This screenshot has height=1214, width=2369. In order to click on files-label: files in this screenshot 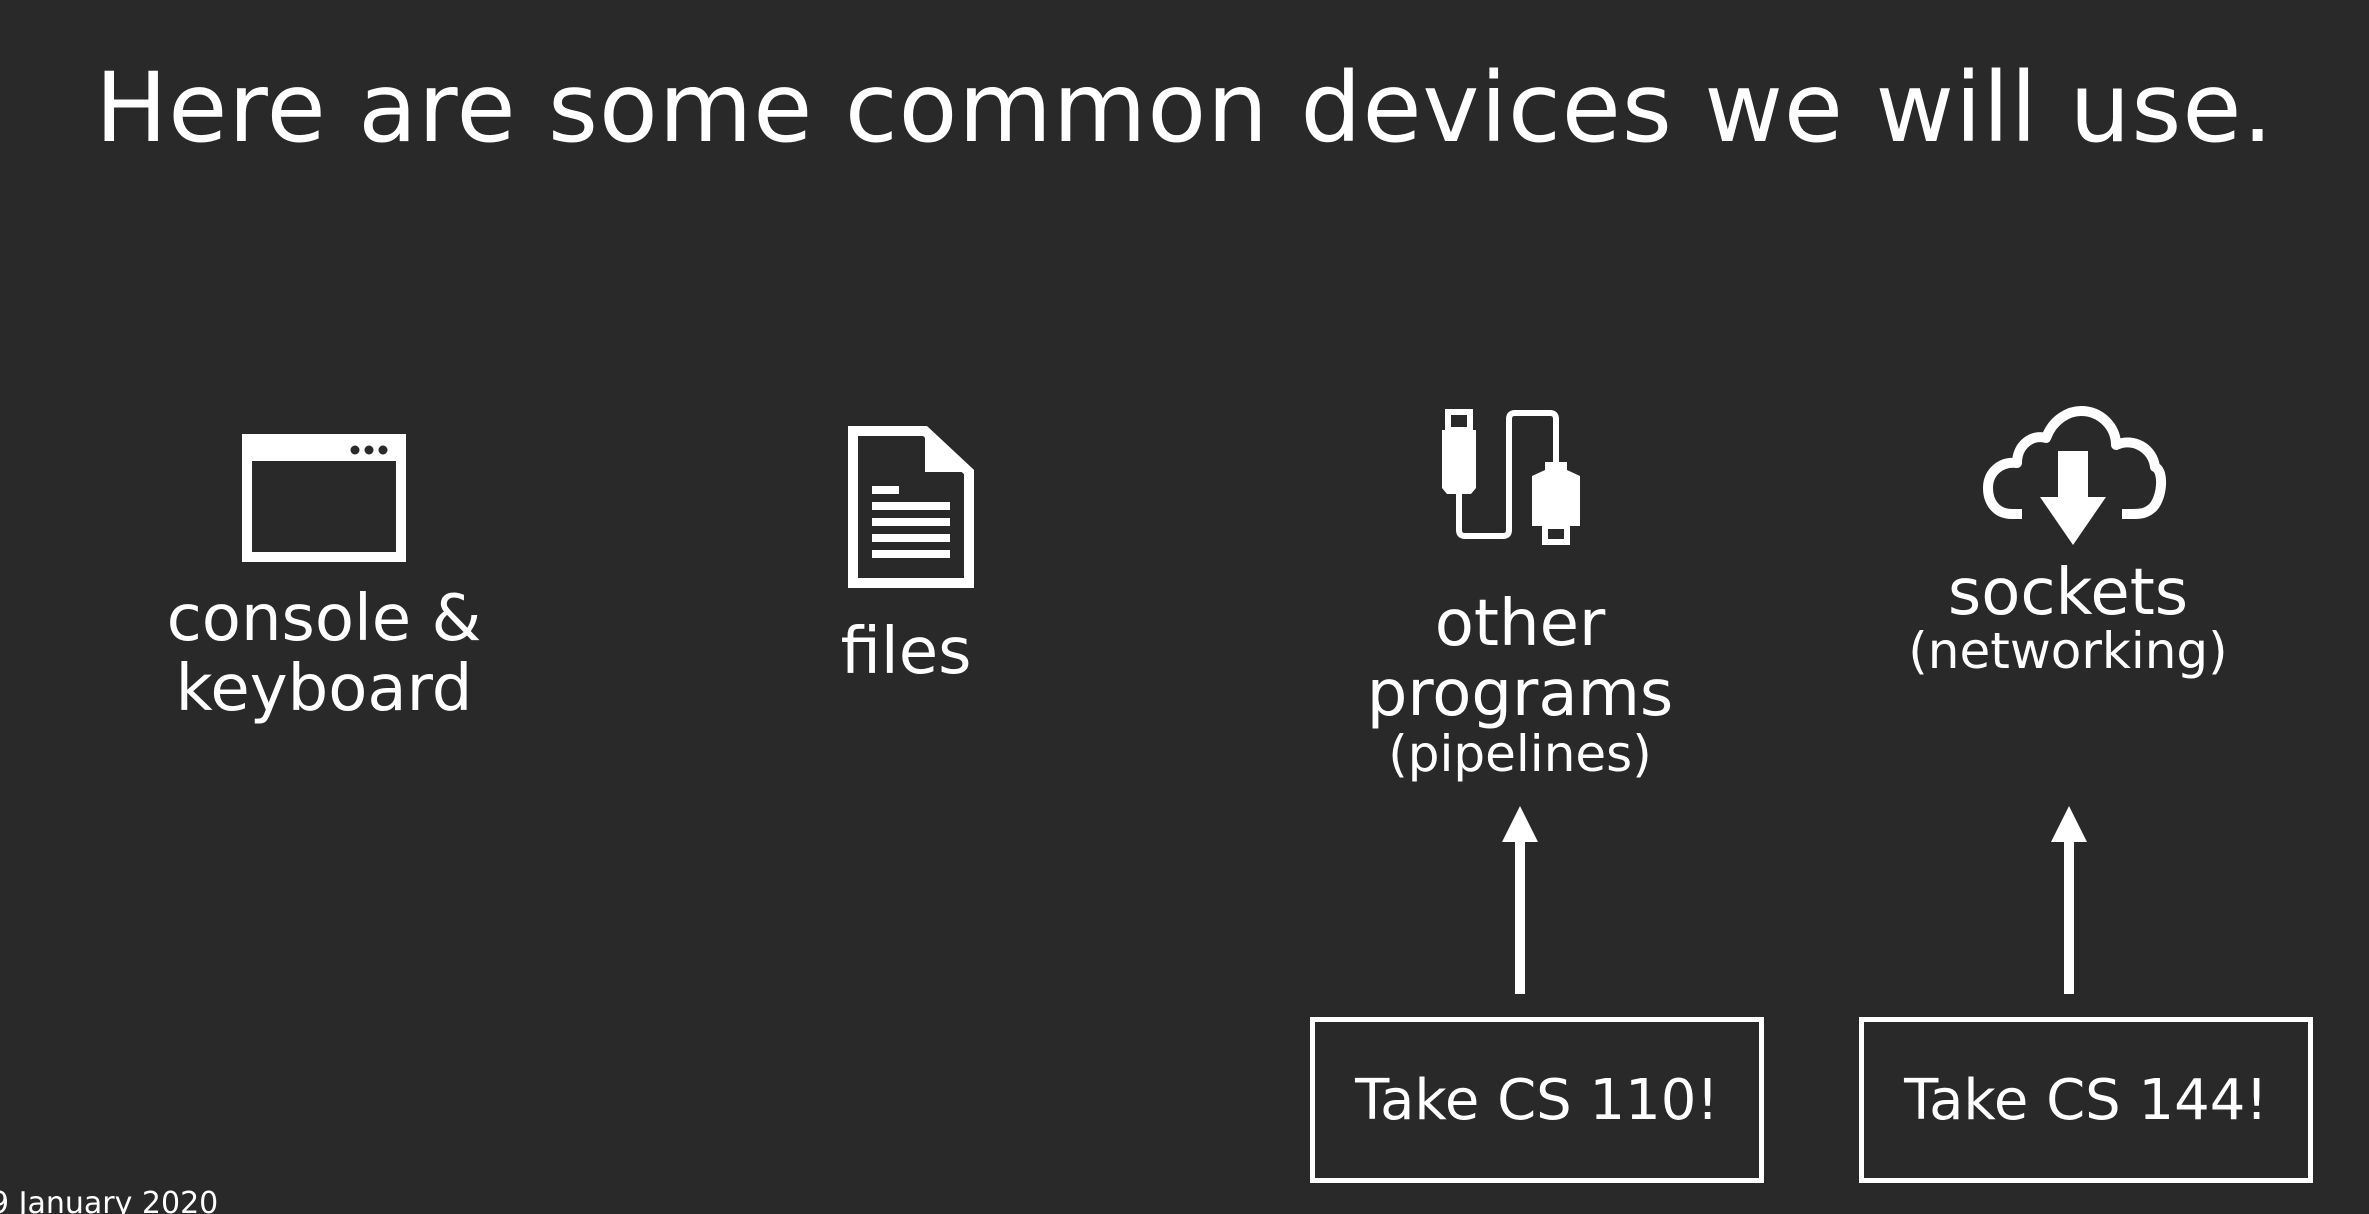, I will do `click(906, 652)`.